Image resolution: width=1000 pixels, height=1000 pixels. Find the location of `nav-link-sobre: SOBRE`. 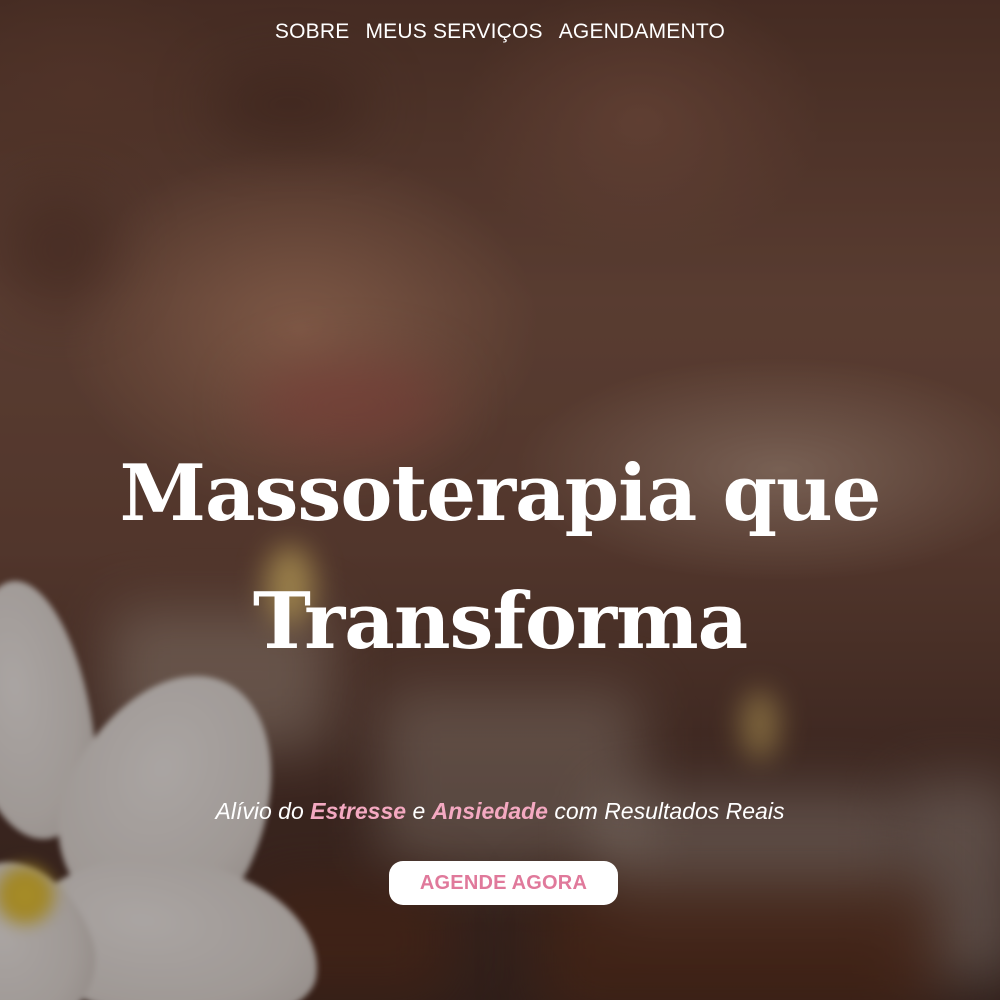

nav-link-sobre: SOBRE is located at coordinates (312, 32).